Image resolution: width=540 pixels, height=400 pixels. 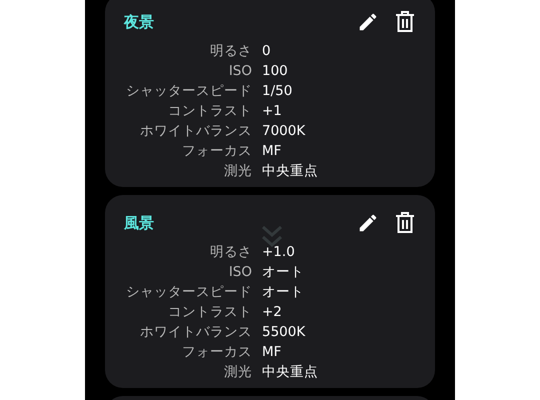 What do you see at coordinates (139, 223) in the screenshot?
I see `preset-title: 風景` at bounding box center [139, 223].